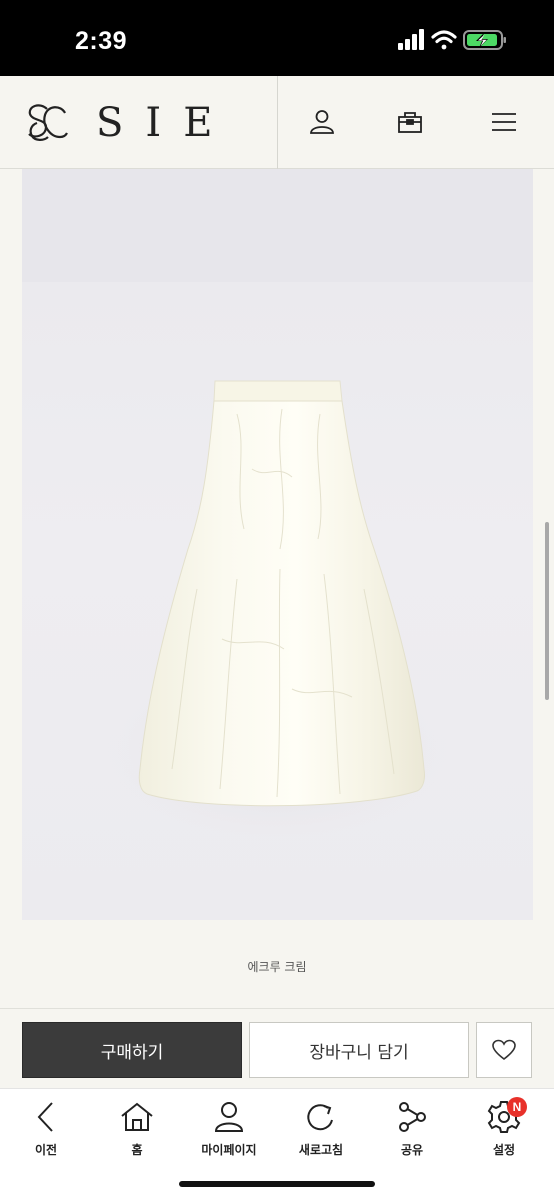  Describe the element at coordinates (412, 1150) in the screenshot. I see `nav-share-label: 공유` at that location.